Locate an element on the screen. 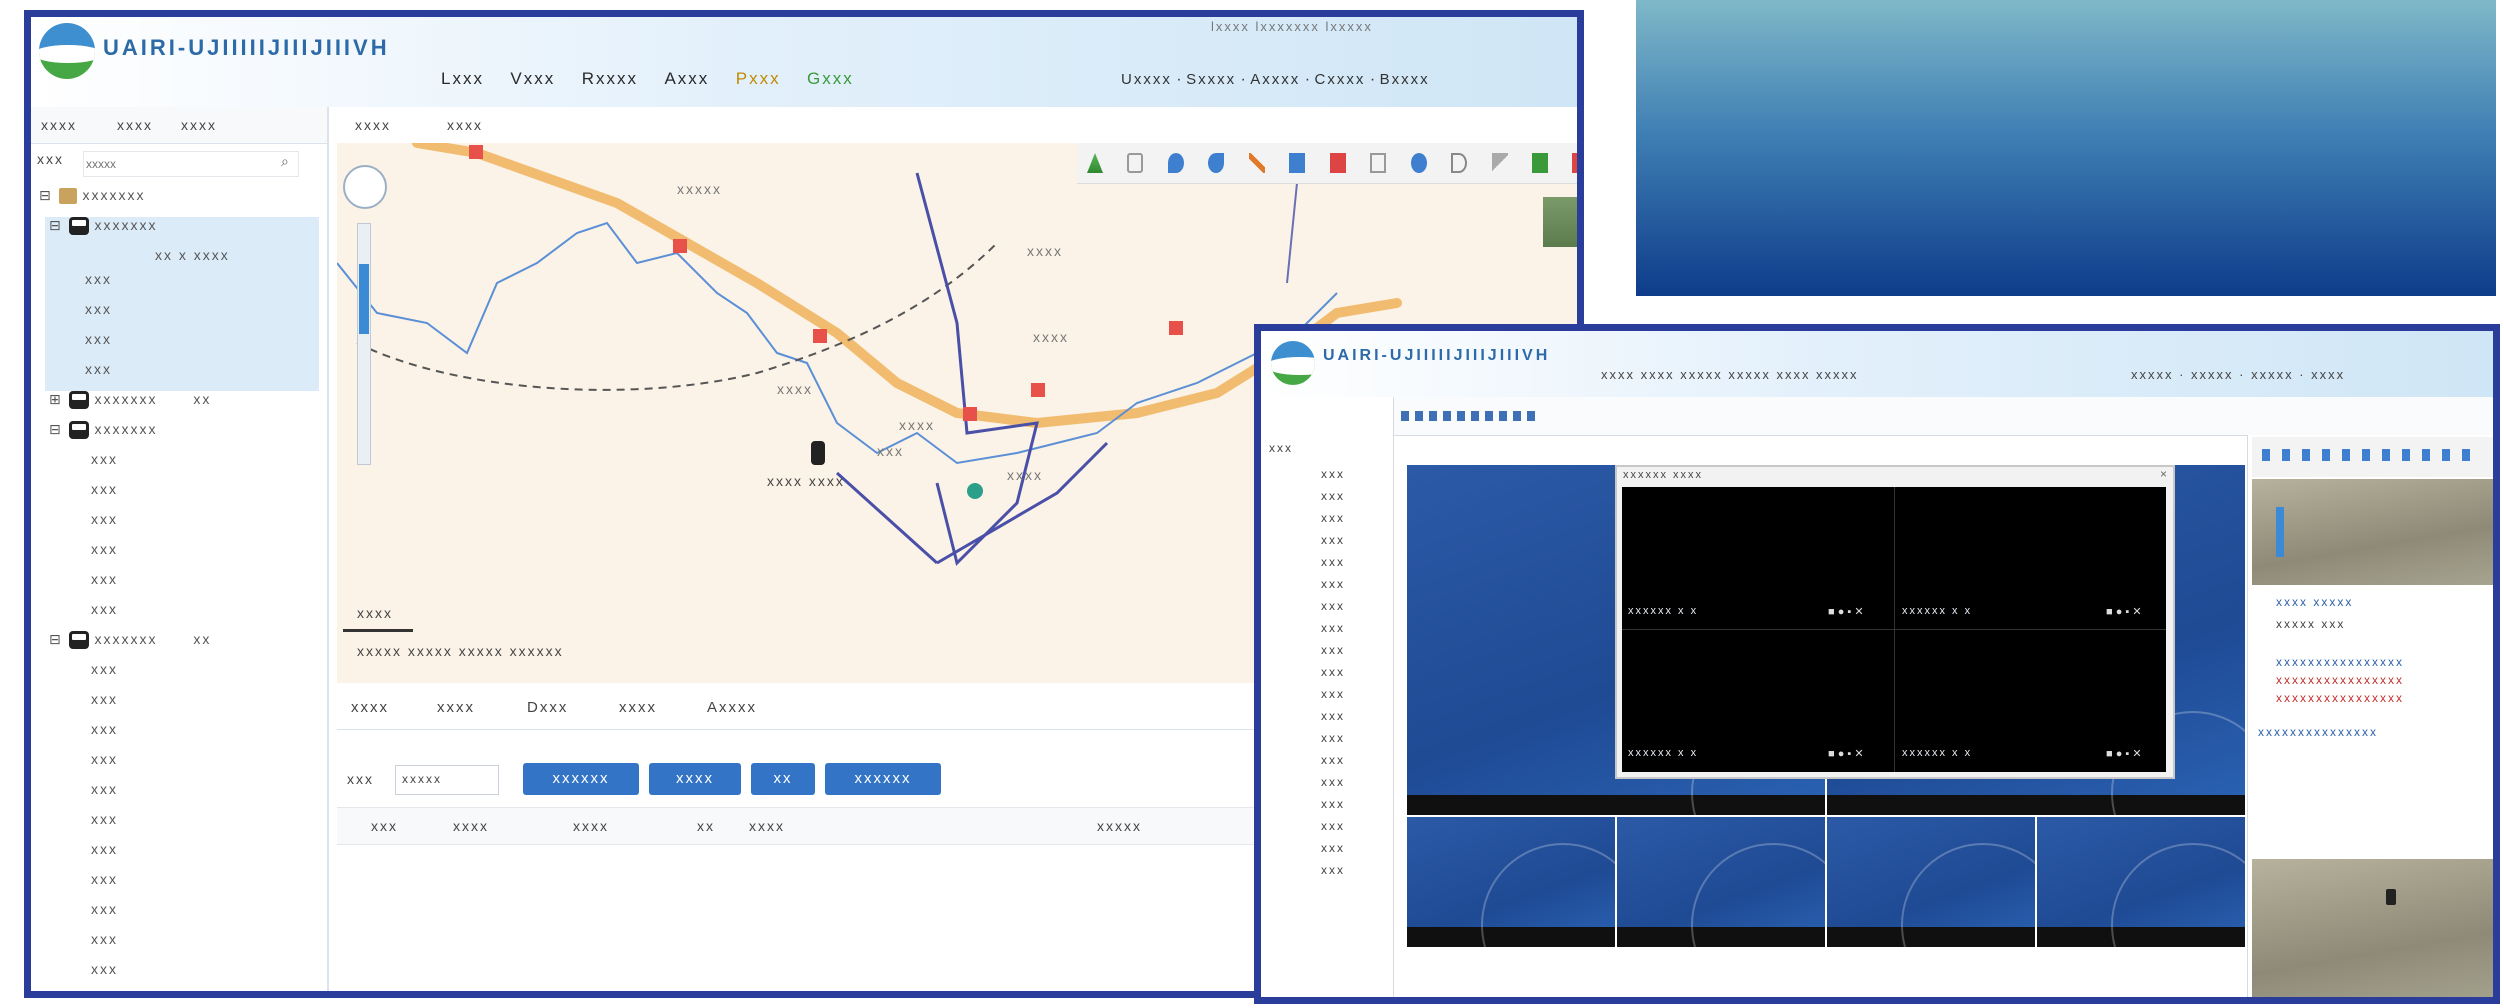 The height and width of the screenshot is (1008, 2504). user-link-3: Axxxx is located at coordinates (1275, 79).